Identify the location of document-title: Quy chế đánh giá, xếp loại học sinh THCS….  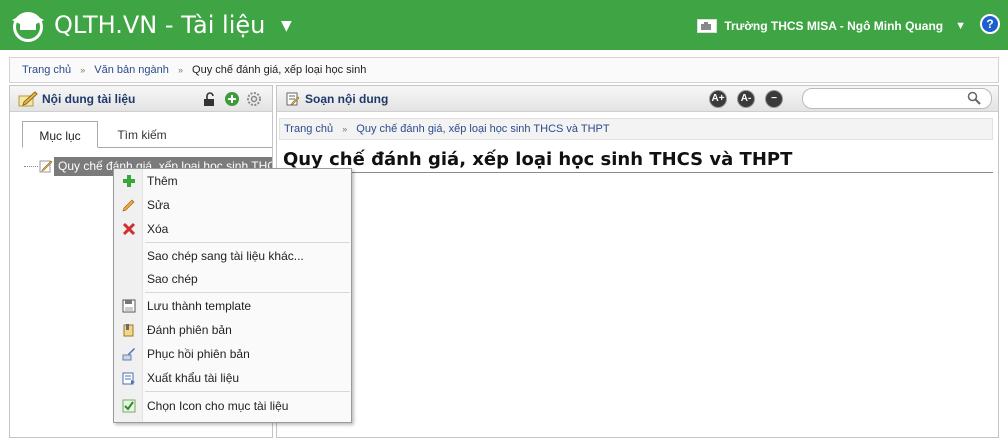
(638, 161).